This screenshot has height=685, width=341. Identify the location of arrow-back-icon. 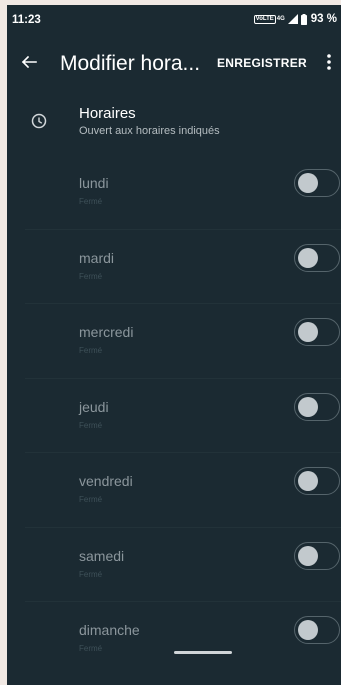
(29, 64).